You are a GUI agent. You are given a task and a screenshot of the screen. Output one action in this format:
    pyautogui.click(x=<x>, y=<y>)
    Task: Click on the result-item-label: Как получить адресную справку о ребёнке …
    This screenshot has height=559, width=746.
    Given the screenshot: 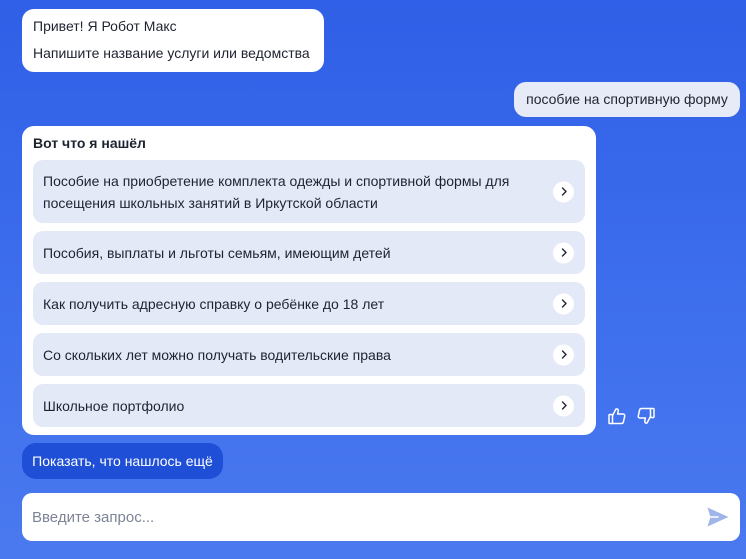 What is the action you would take?
    pyautogui.click(x=214, y=303)
    